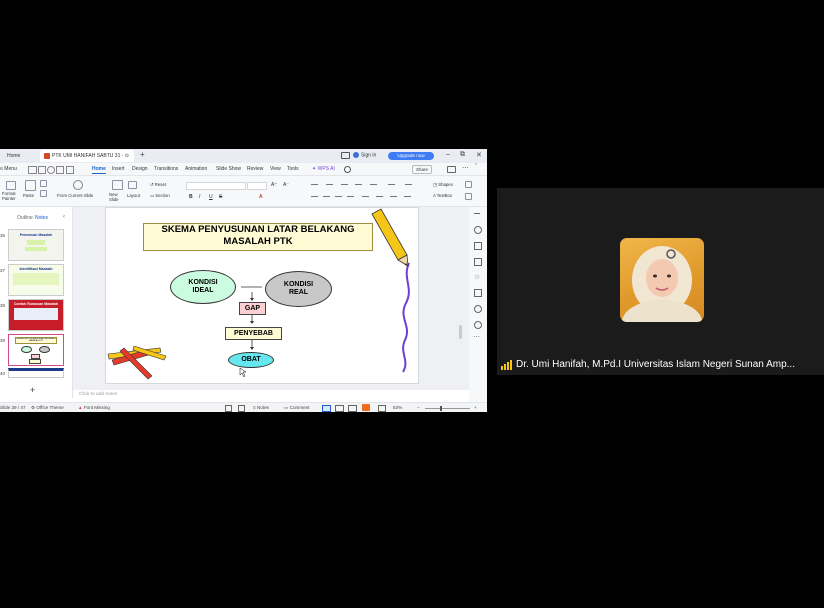  Describe the element at coordinates (468, 184) in the screenshot. I see `arrange-icon` at that location.